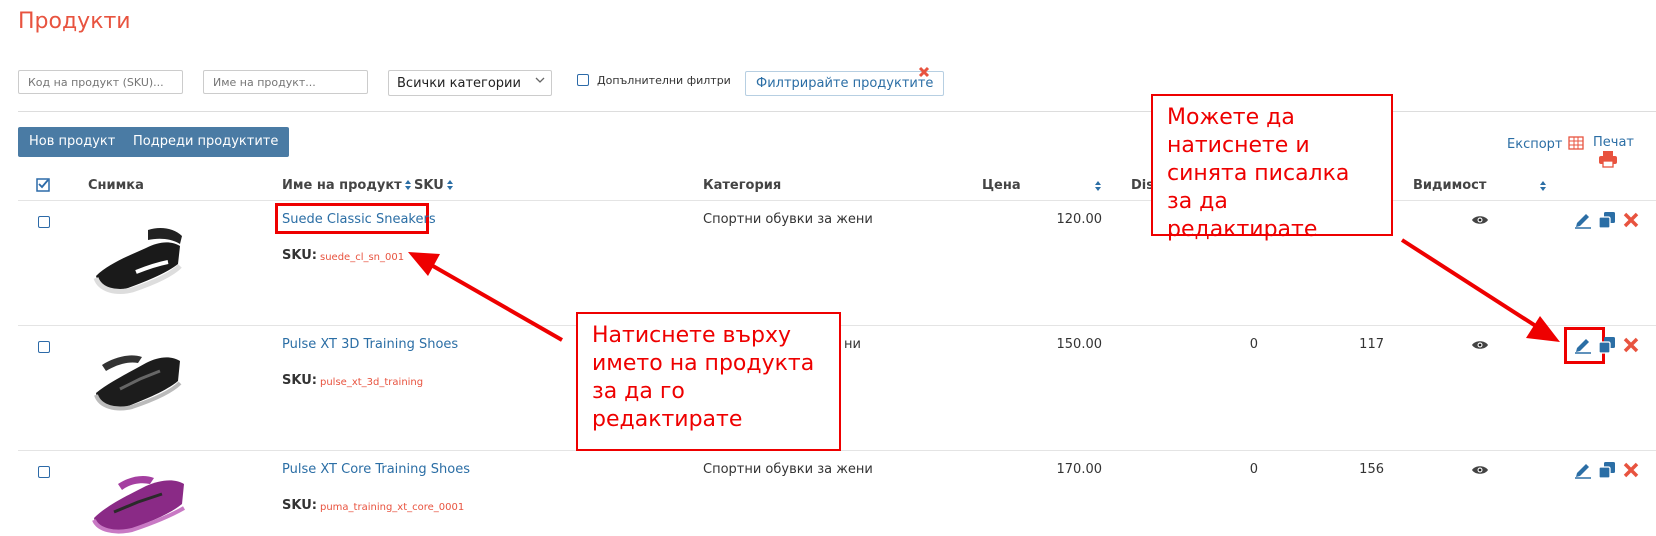 The width and height of the screenshot is (1656, 536). What do you see at coordinates (74, 21) in the screenshot?
I see `page-title: Продукти` at bounding box center [74, 21].